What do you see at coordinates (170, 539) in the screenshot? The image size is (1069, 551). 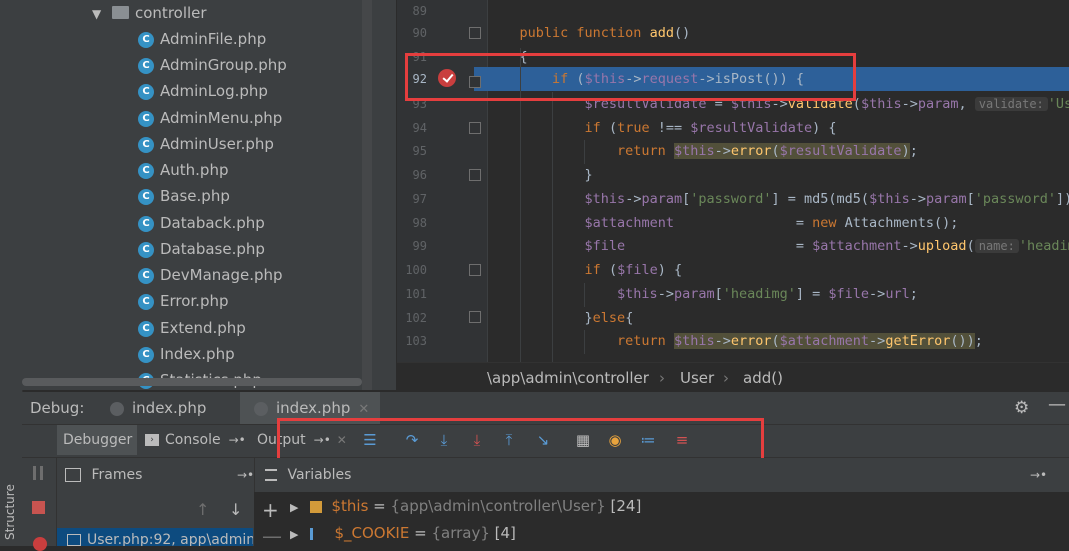 I see `frame-item-label: User.php:92, app\admin` at bounding box center [170, 539].